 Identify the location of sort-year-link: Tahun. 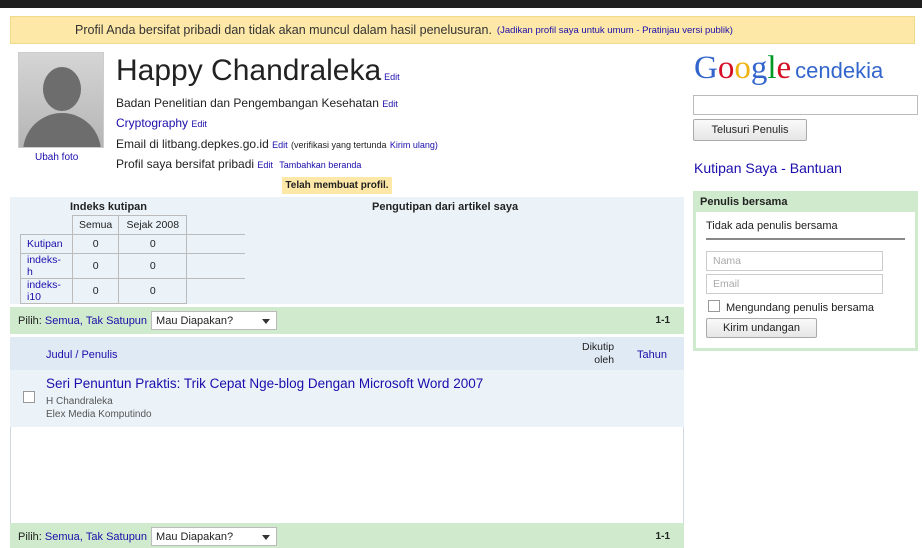
(652, 355).